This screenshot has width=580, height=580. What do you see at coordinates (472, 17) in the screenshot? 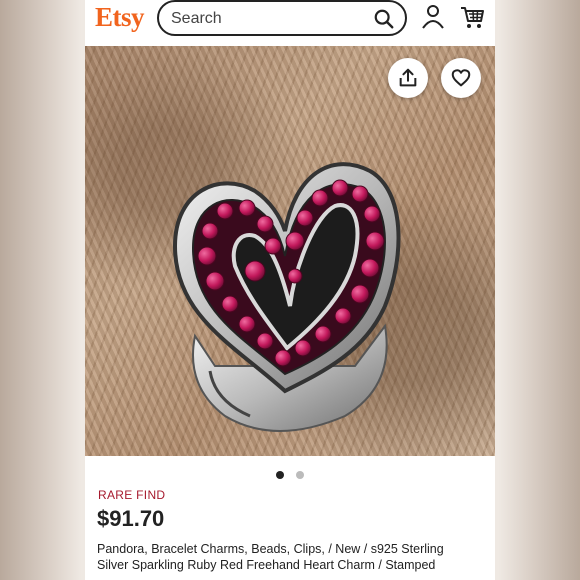
I see `cart-icon` at bounding box center [472, 17].